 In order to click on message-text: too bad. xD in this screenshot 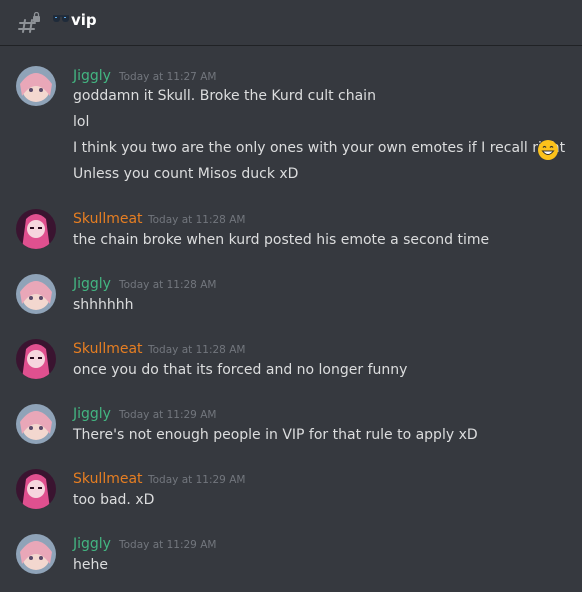, I will do `click(114, 500)`.